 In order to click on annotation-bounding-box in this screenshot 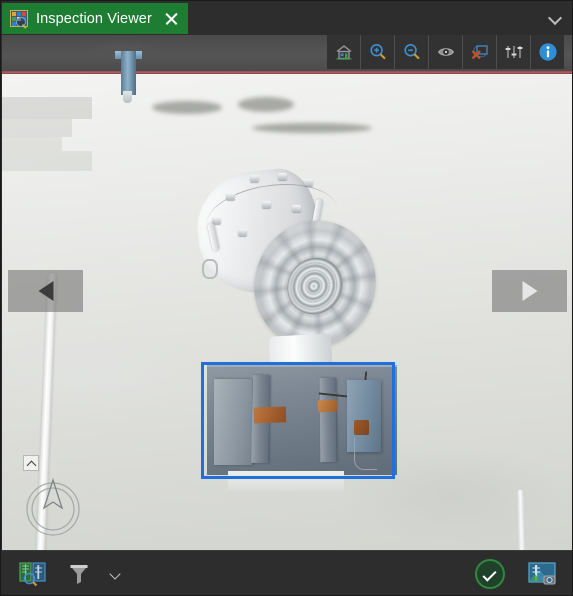, I will do `click(298, 420)`.